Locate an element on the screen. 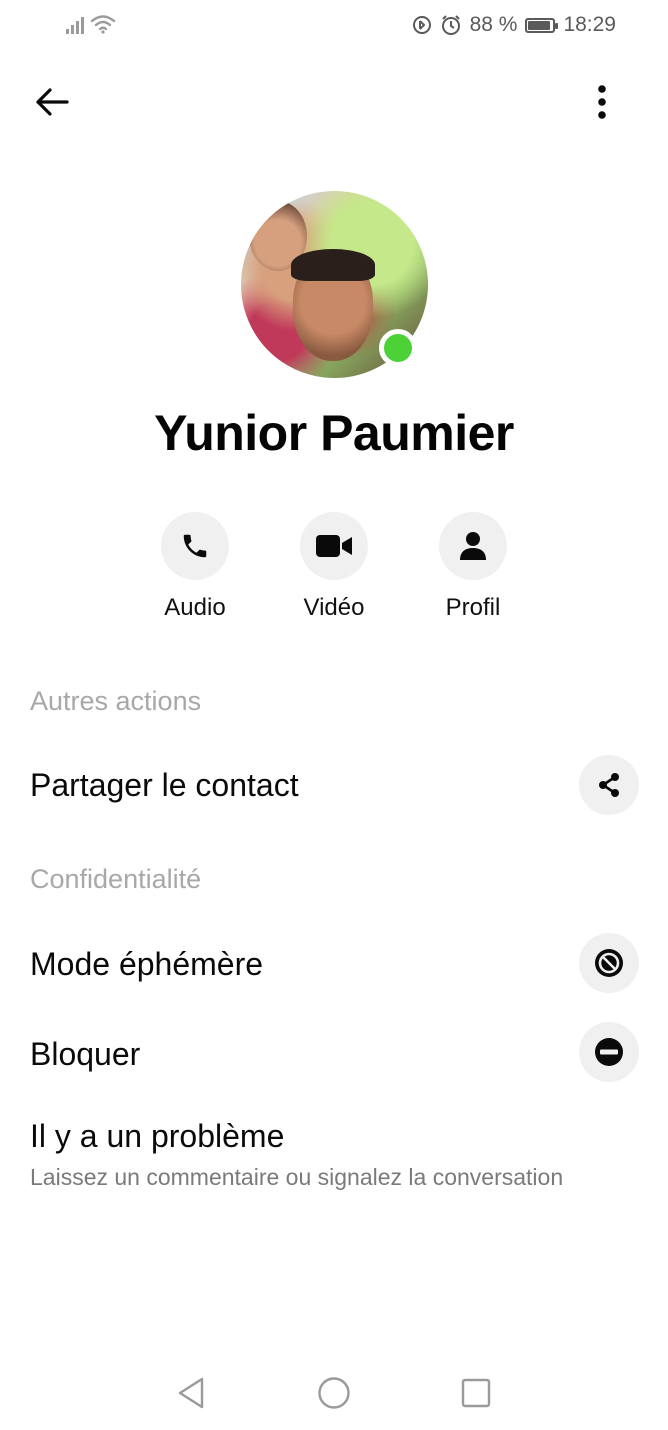  block-button is located at coordinates (609, 1052).